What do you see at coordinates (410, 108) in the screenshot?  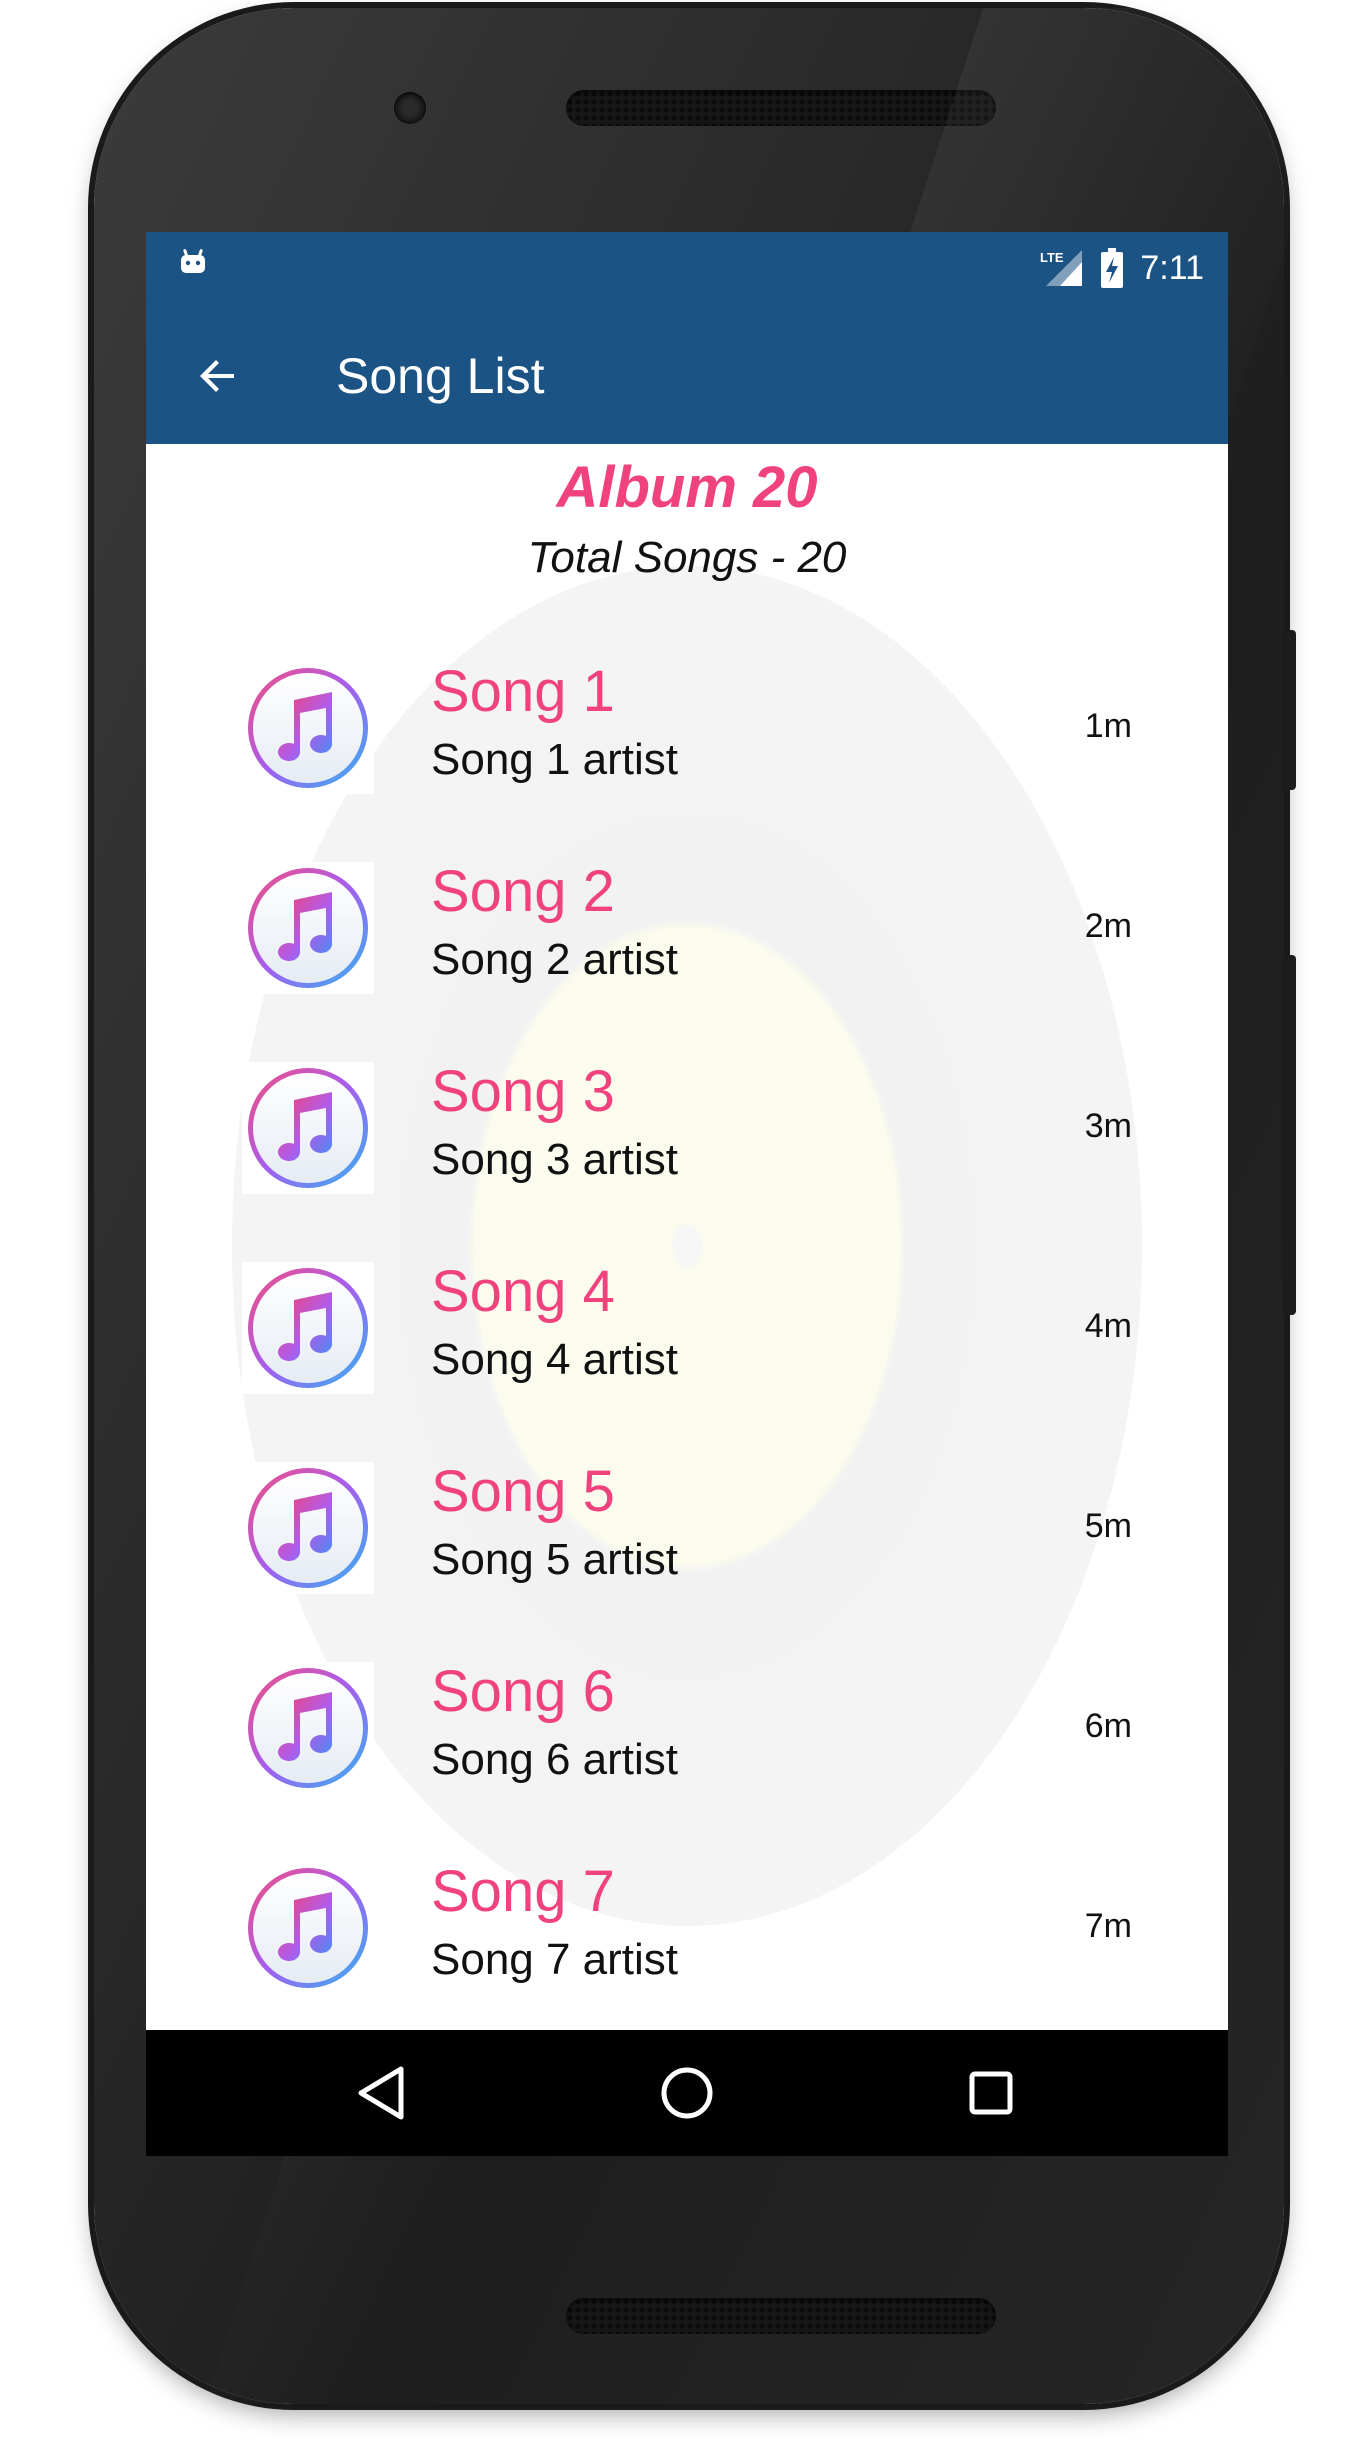 I see `front-camera` at bounding box center [410, 108].